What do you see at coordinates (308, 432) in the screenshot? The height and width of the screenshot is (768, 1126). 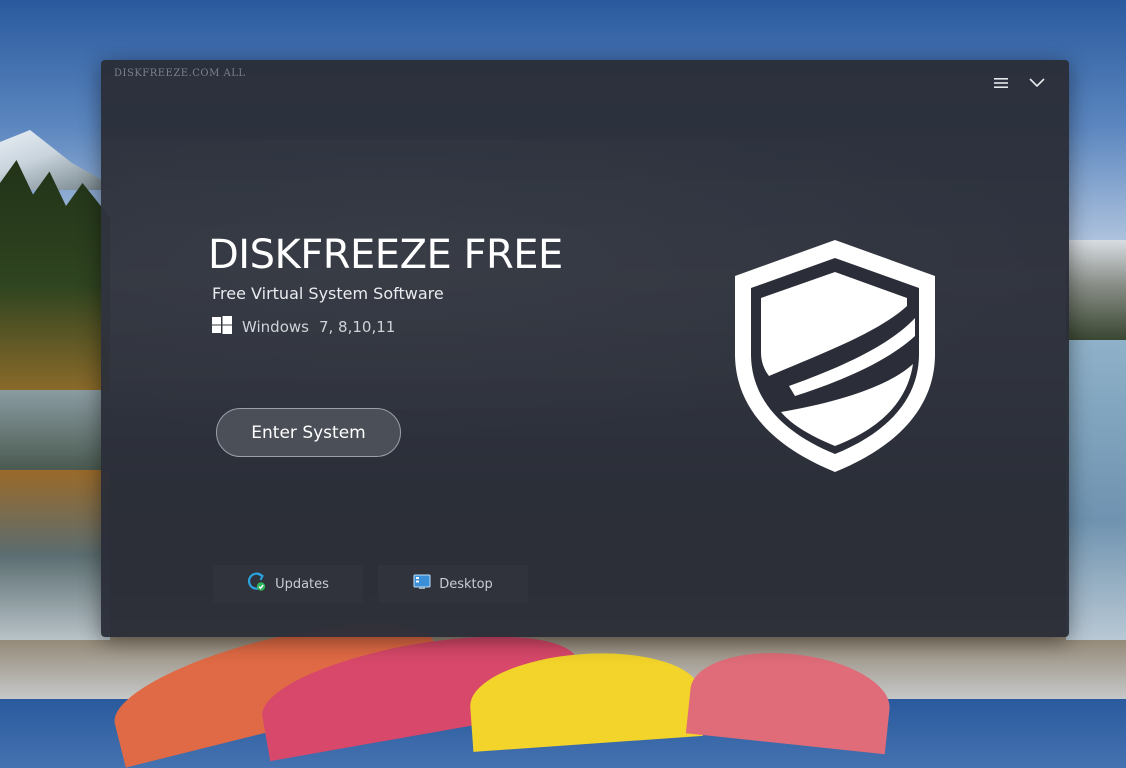 I see `enter-system-button: Enter System` at bounding box center [308, 432].